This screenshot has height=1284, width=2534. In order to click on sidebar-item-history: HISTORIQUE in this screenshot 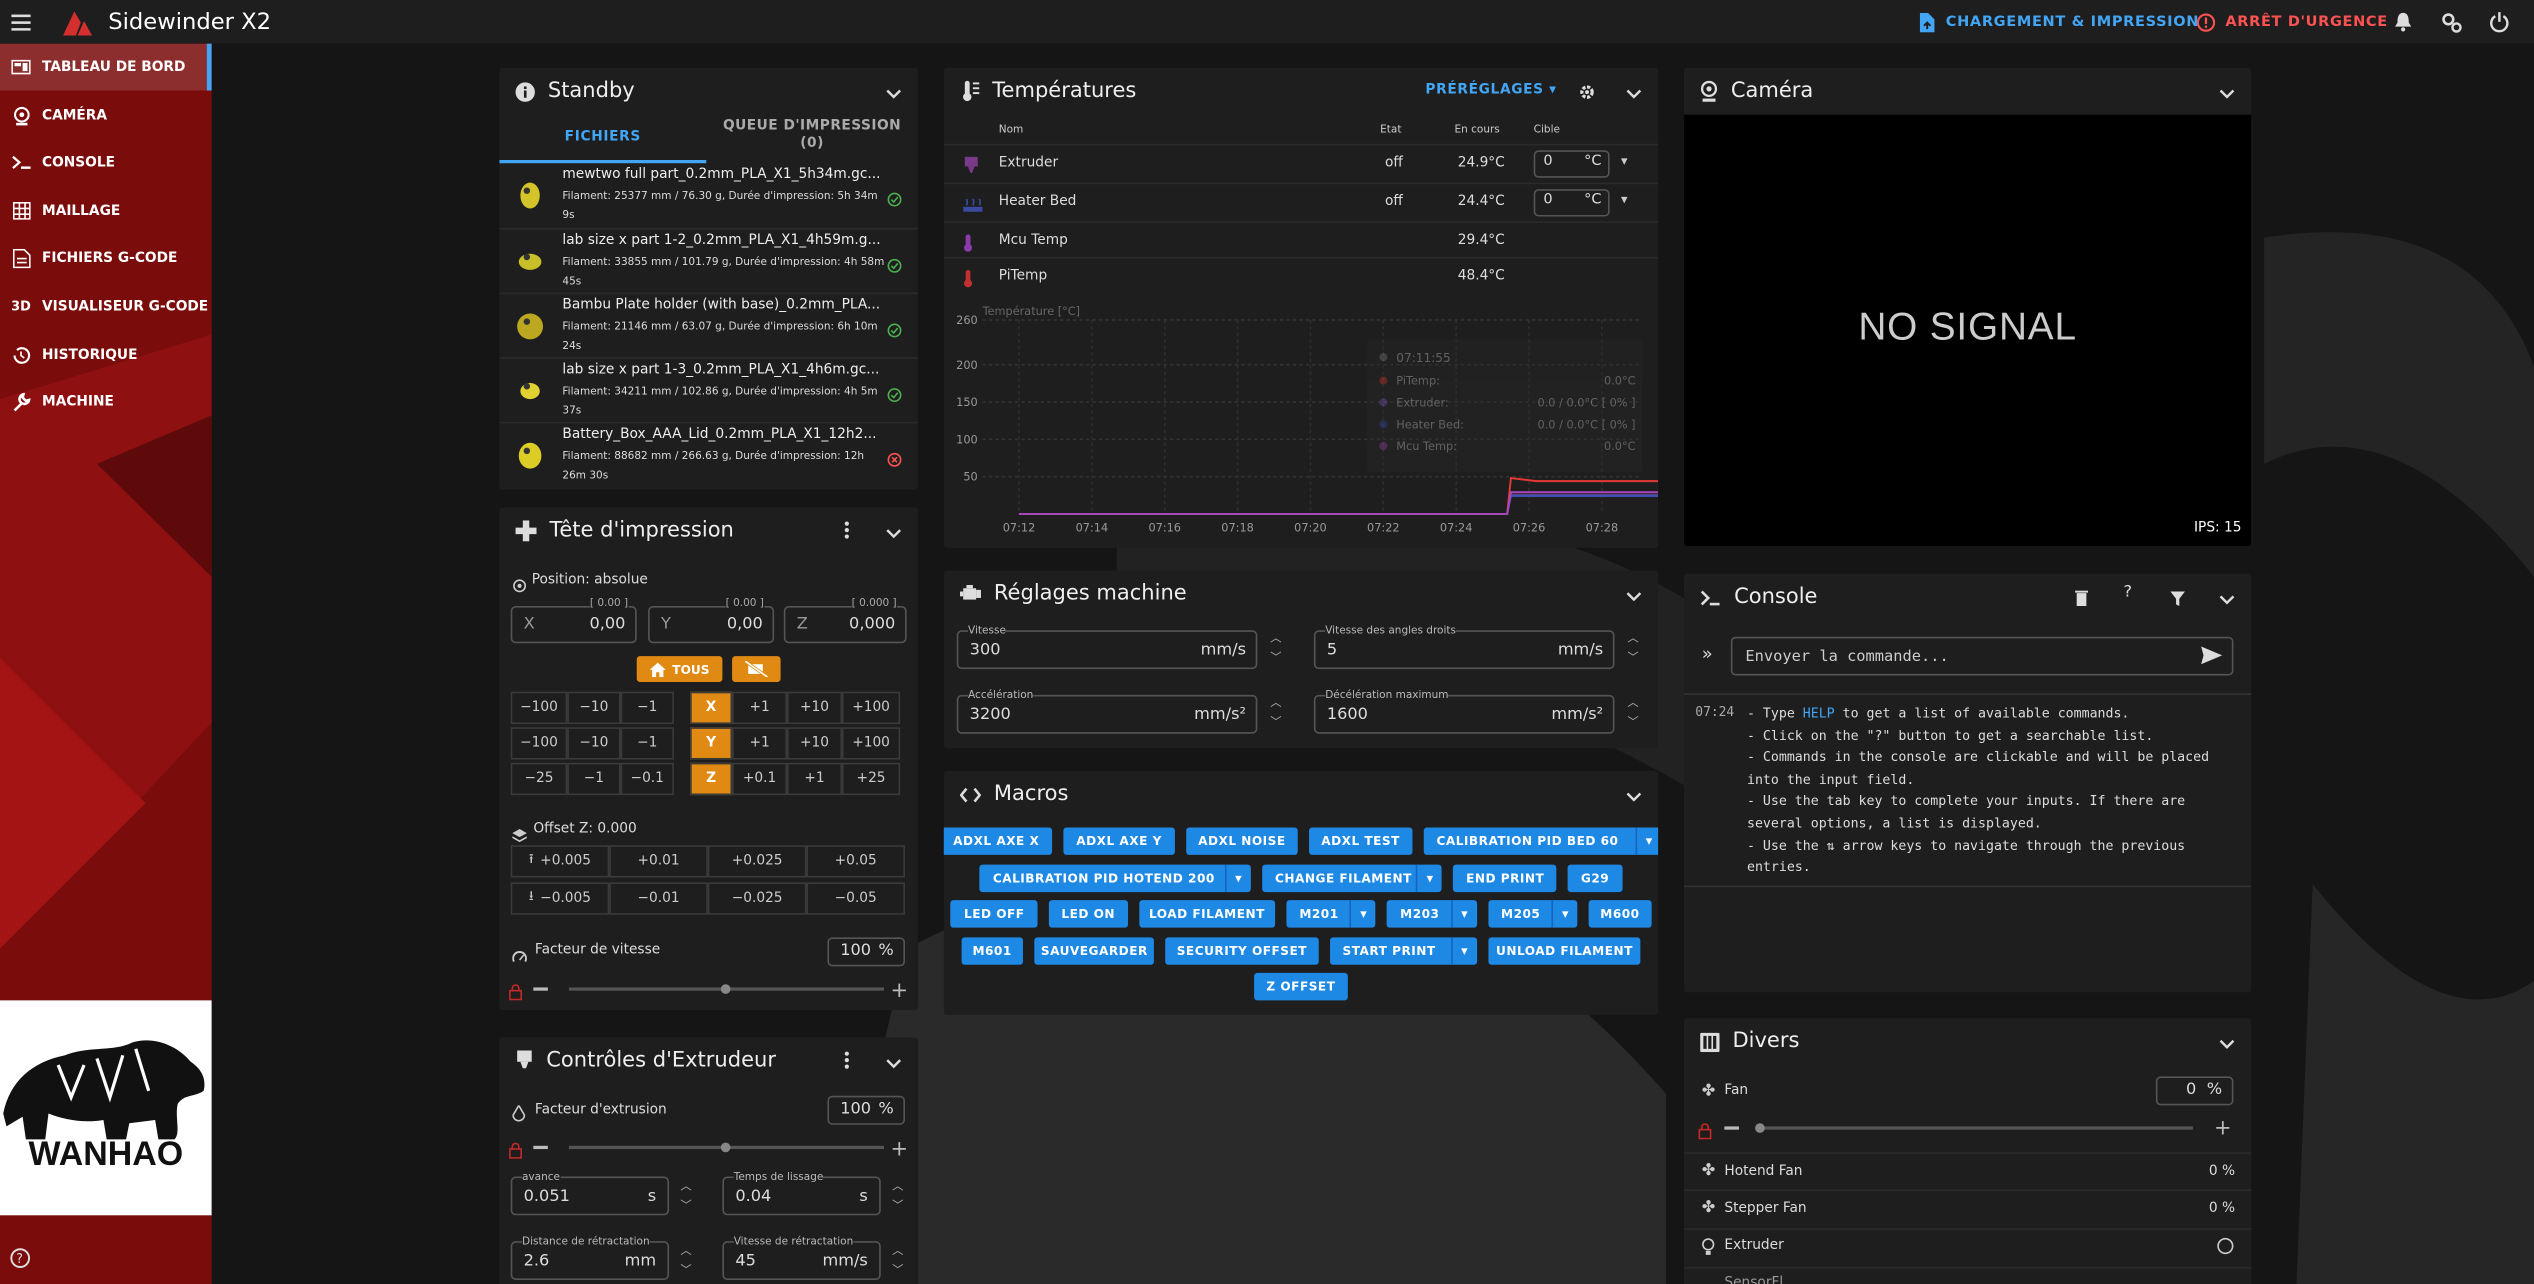, I will do `click(106, 354)`.